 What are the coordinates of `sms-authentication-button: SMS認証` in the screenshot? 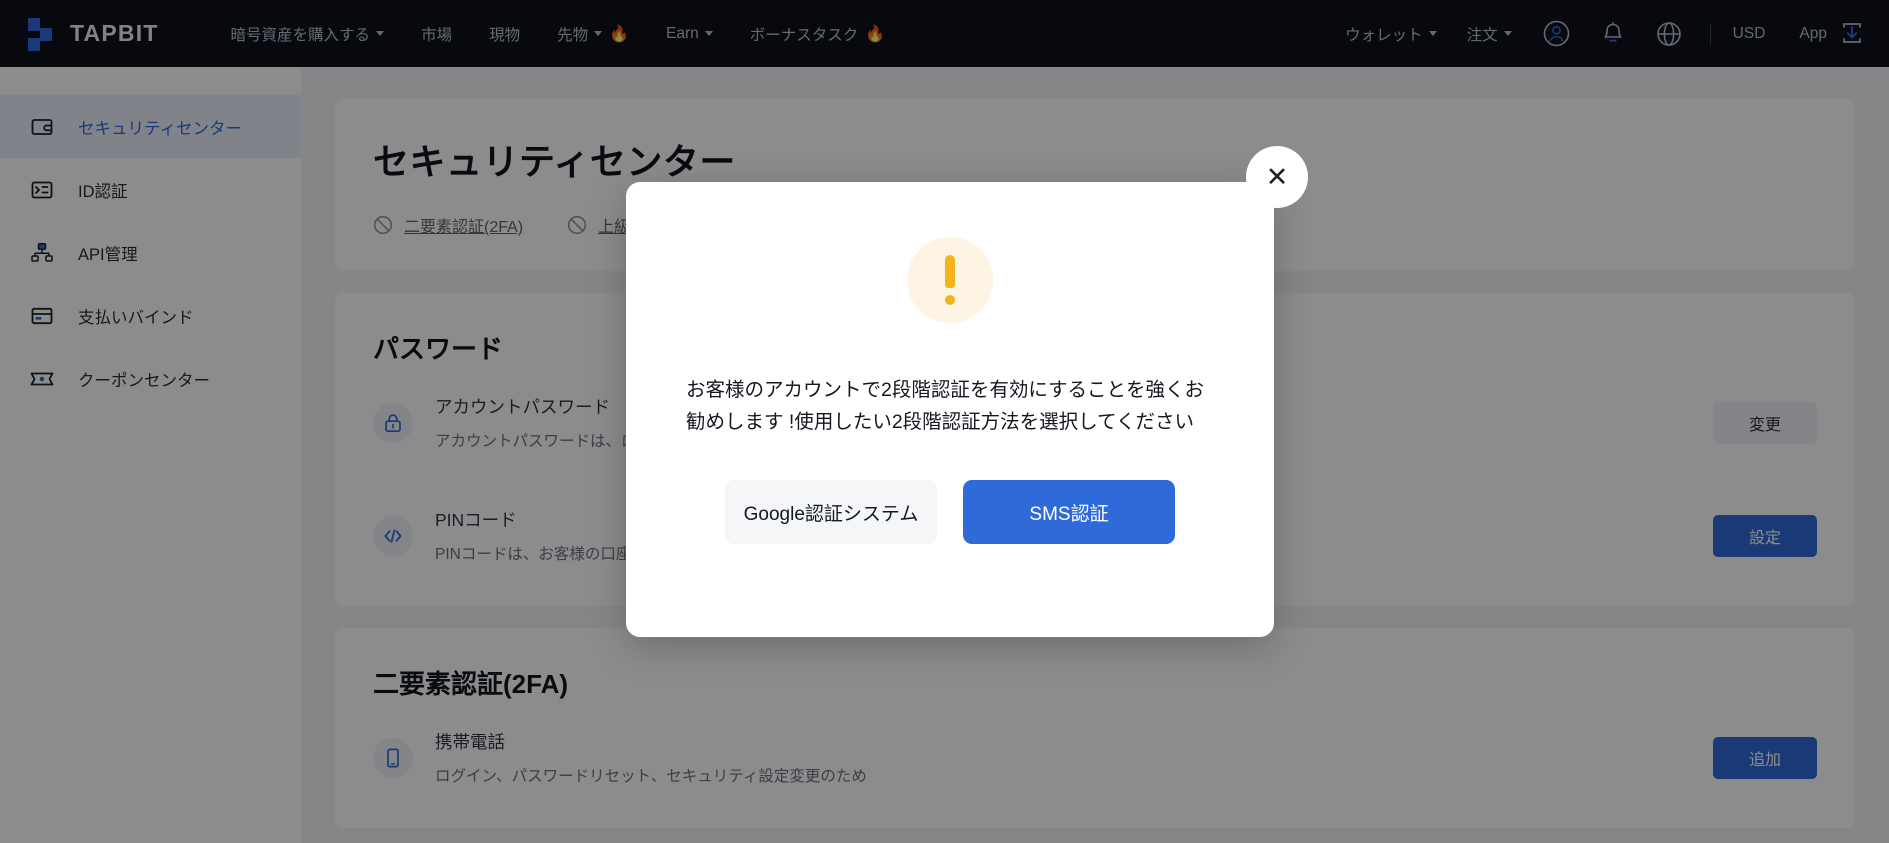 It's located at (1069, 512).